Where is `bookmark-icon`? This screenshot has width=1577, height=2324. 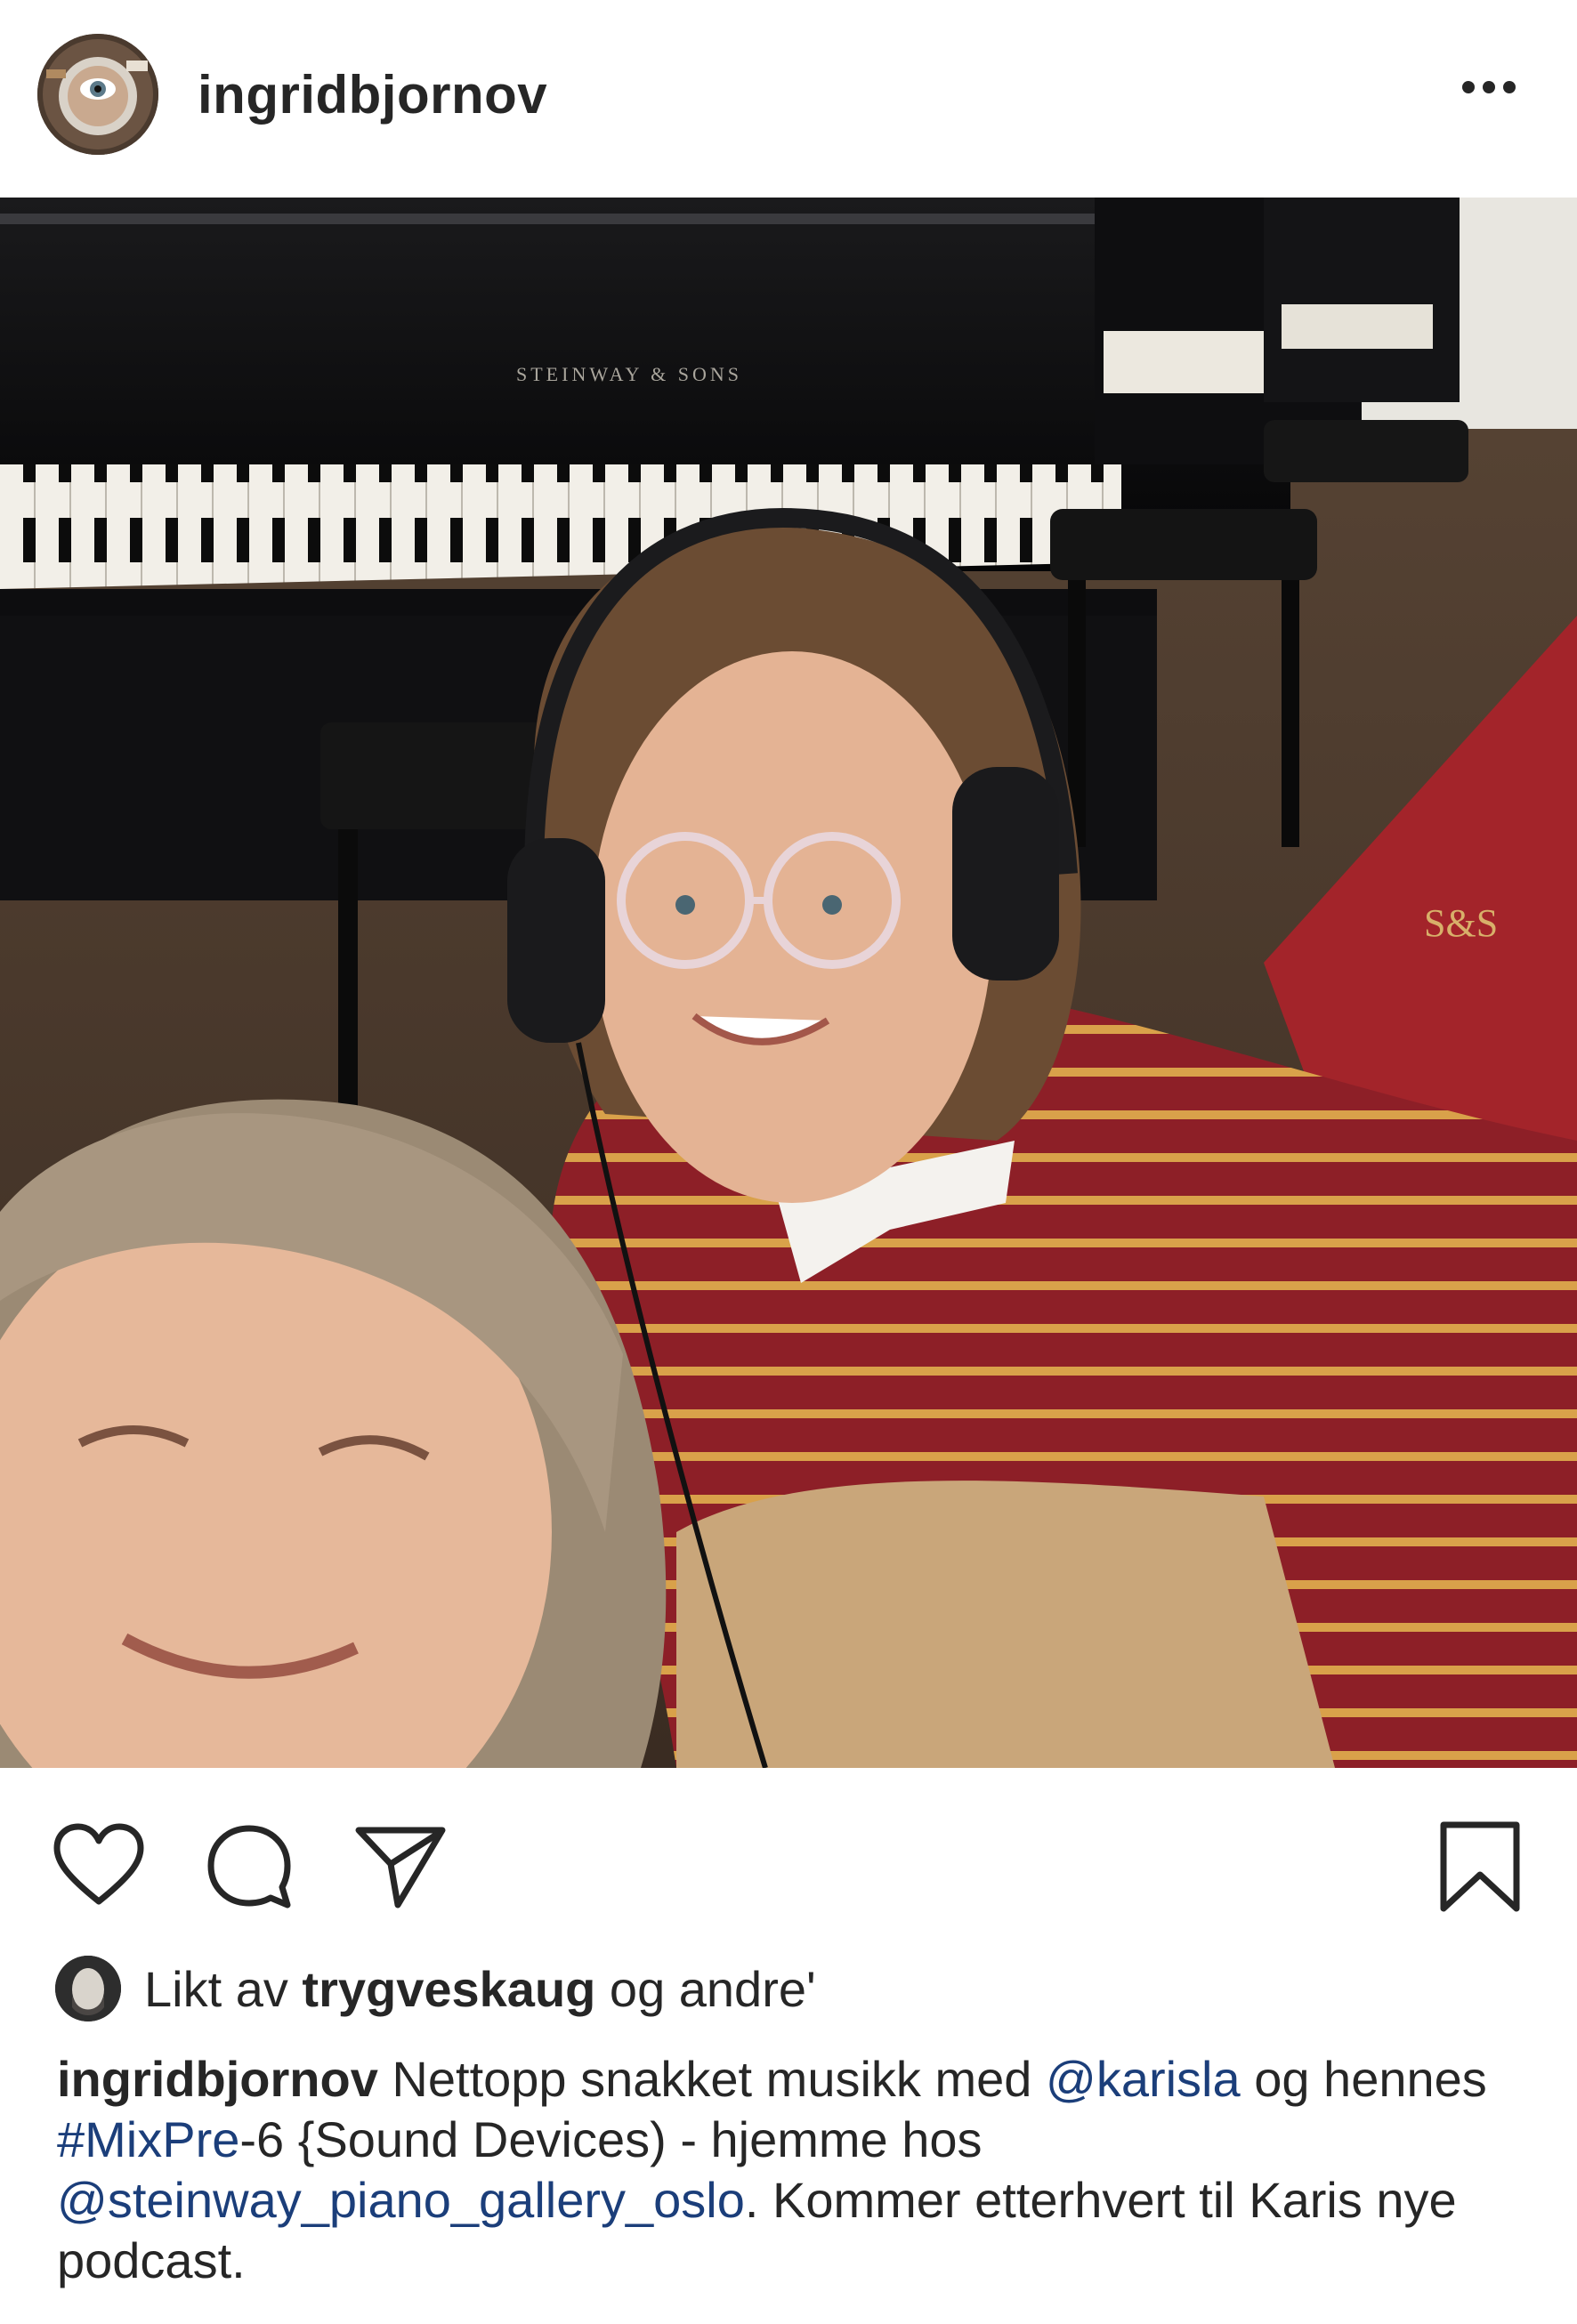
bookmark-icon is located at coordinates (1480, 1867).